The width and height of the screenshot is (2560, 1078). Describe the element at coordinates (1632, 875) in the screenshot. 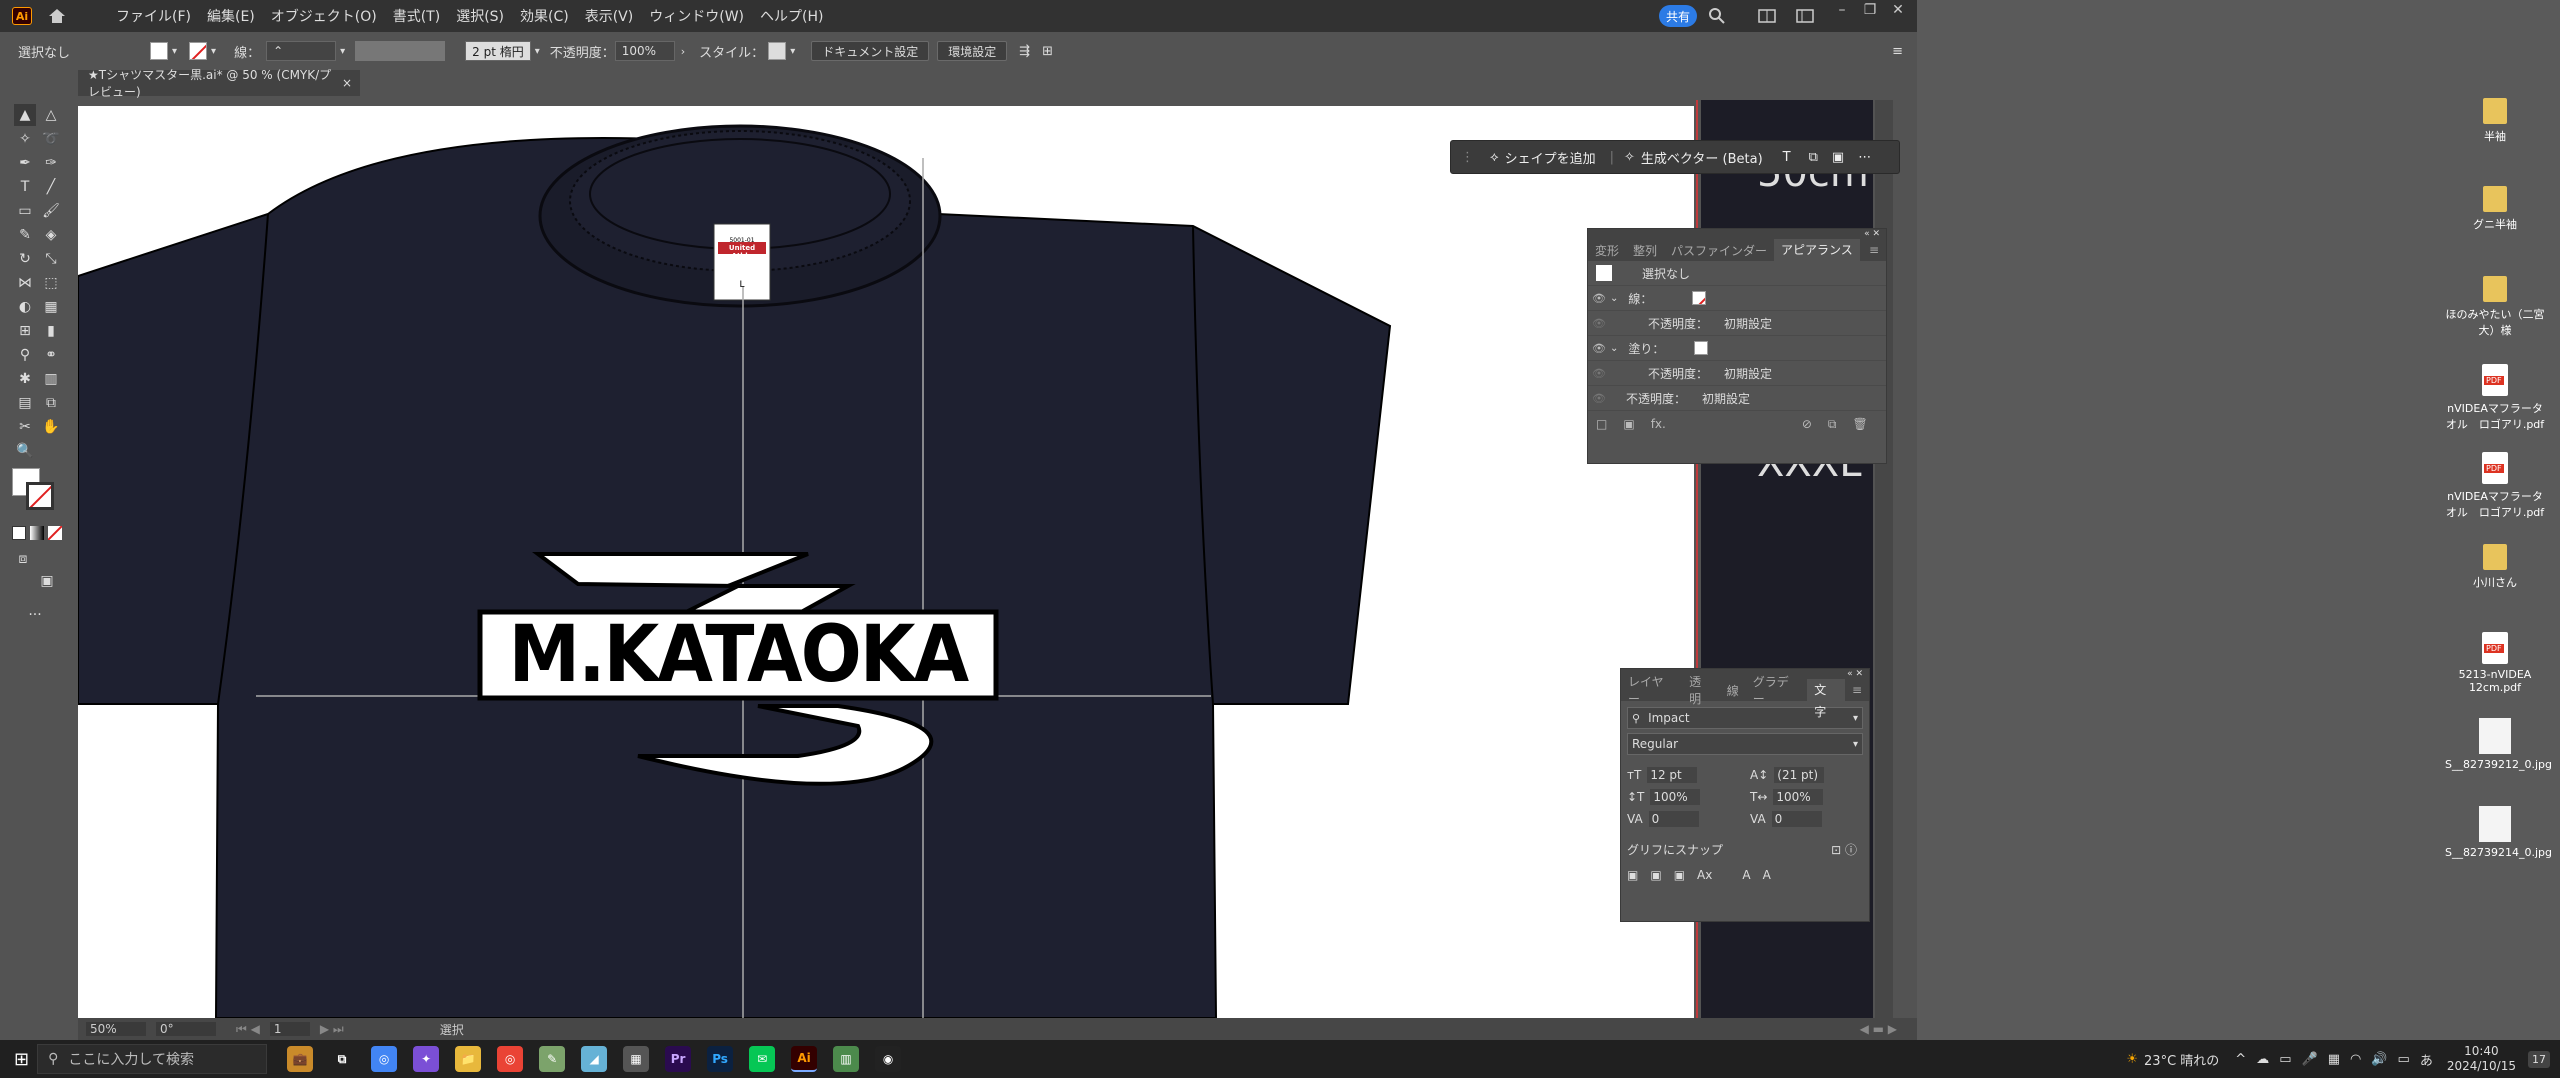

I see `snap-baseline-icon: ▣` at that location.